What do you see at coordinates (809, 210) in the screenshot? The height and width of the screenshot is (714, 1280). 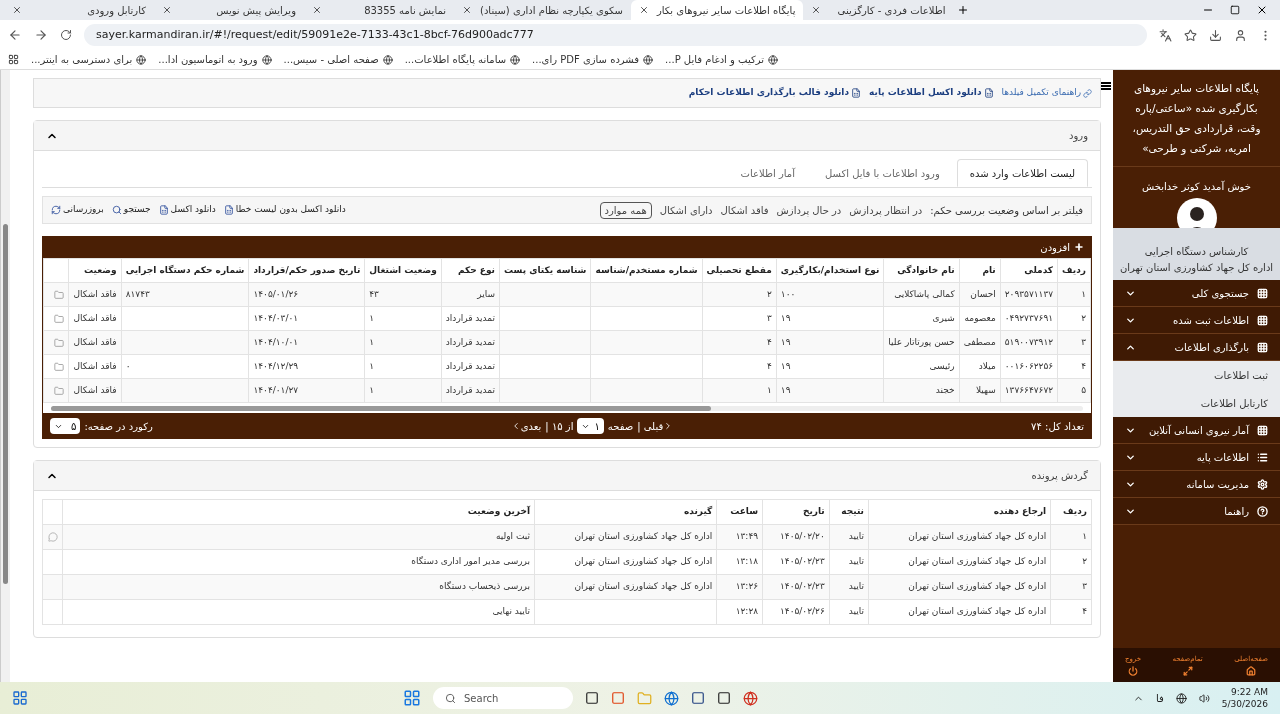 I see `filter-option: در حال پردازش` at bounding box center [809, 210].